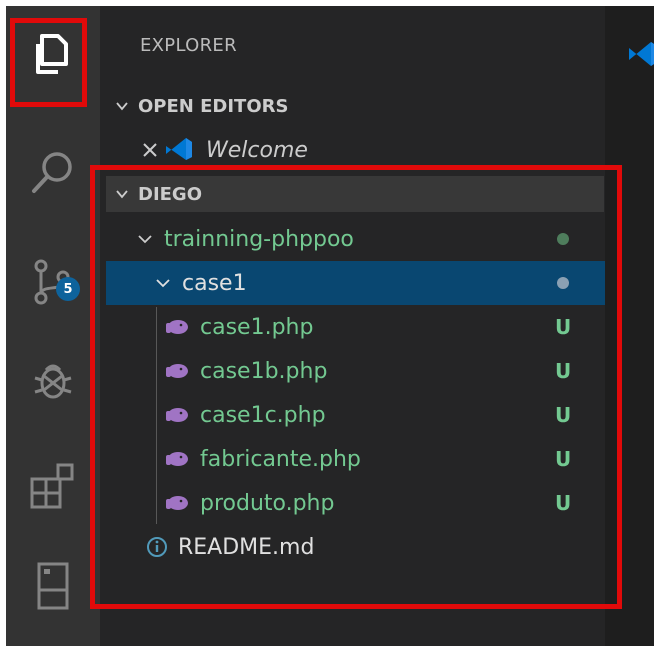 This screenshot has width=654, height=651. What do you see at coordinates (53, 282) in the screenshot?
I see `activity-source-control` at bounding box center [53, 282].